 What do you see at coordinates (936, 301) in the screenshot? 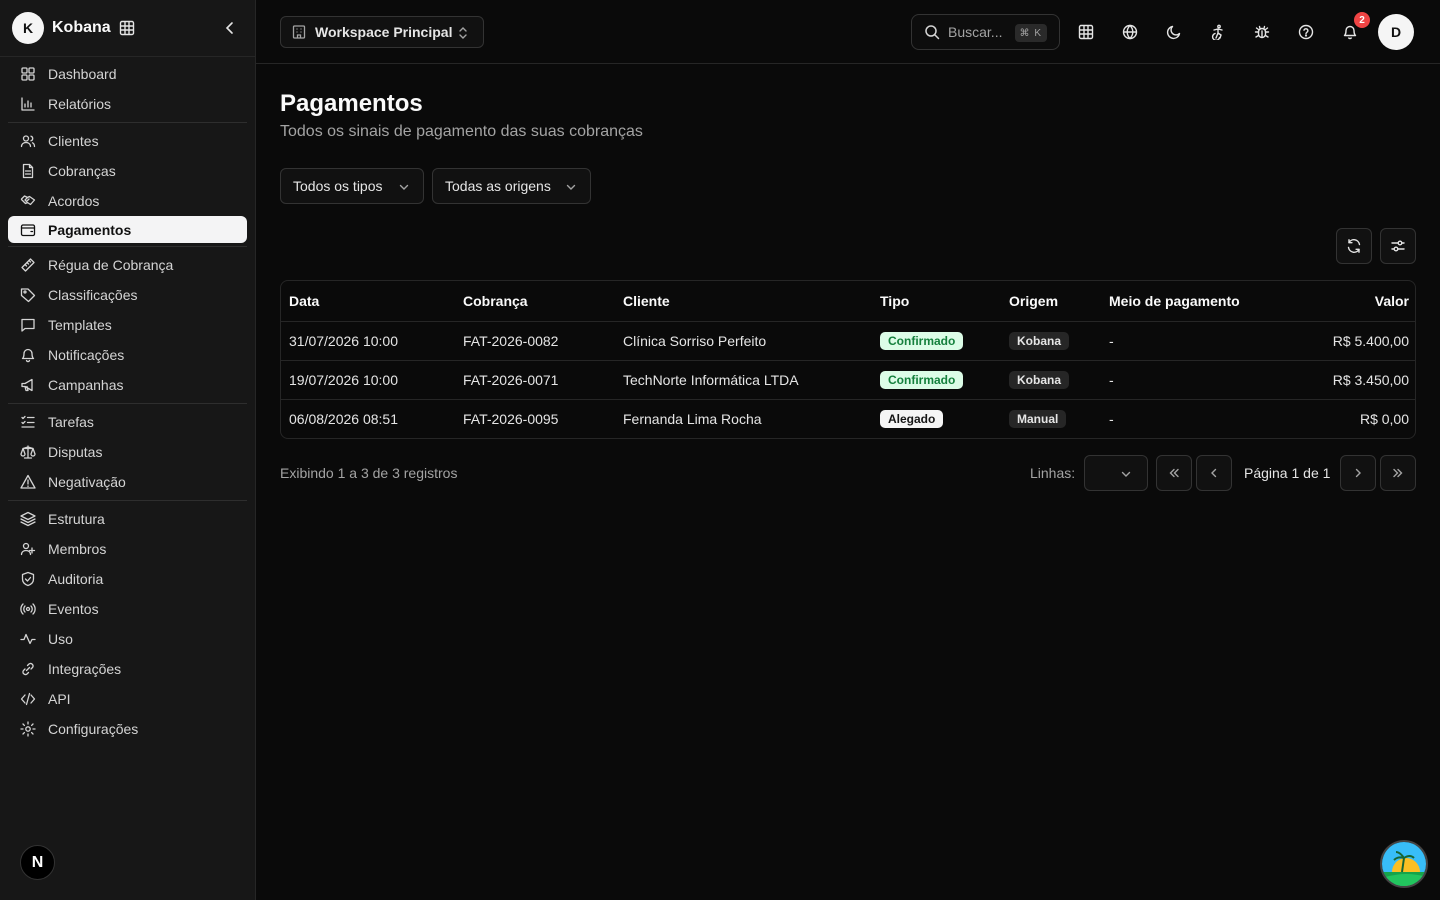
I see `column-header-type: Tipo` at bounding box center [936, 301].